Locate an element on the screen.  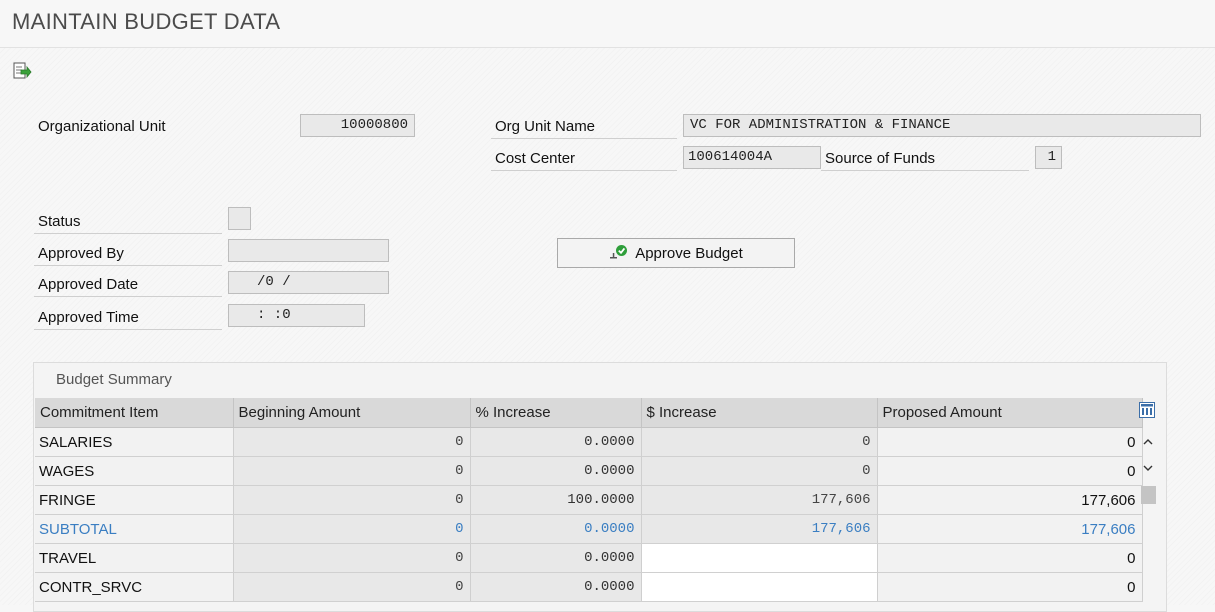
cell-commitment-item: WAGES is located at coordinates (134, 471).